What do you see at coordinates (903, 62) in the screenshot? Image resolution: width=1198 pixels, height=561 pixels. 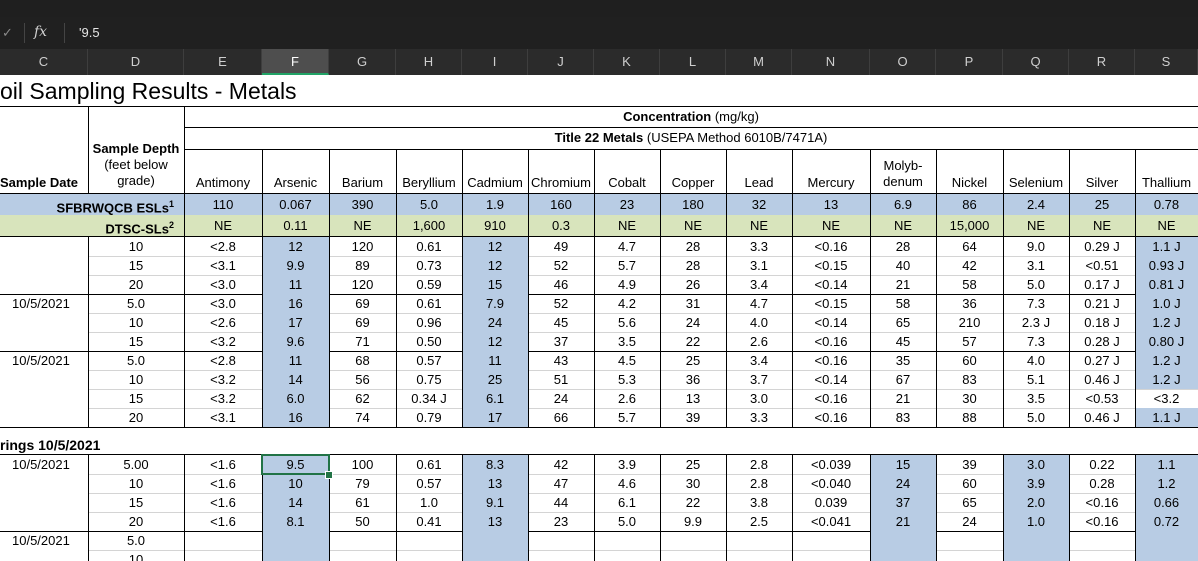 I see `column-header-o: O` at bounding box center [903, 62].